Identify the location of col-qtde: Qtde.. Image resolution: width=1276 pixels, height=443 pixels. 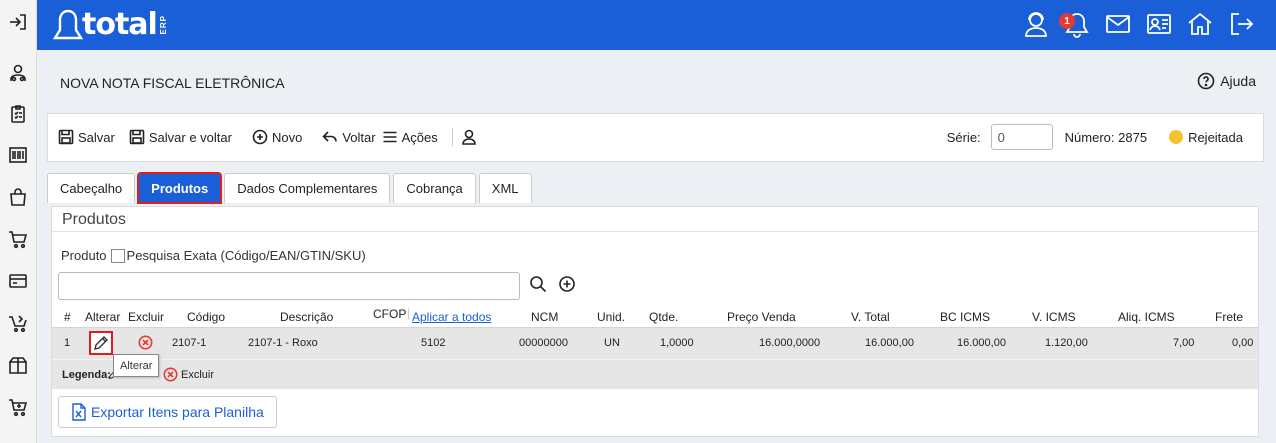
(663, 317).